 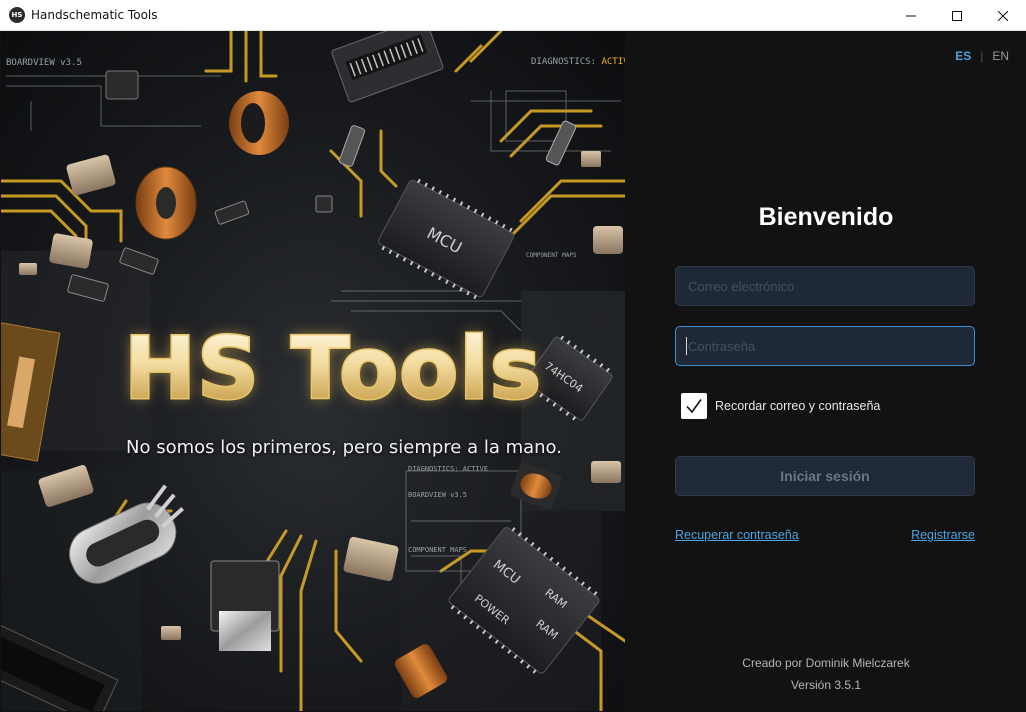 What do you see at coordinates (826, 663) in the screenshot?
I see `credits-text: Creado por Dominik Mielczarek` at bounding box center [826, 663].